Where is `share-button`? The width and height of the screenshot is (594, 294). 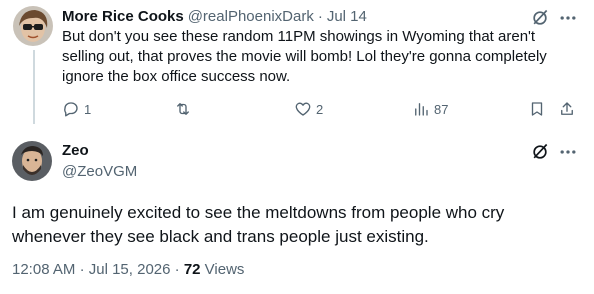
share-button is located at coordinates (567, 109).